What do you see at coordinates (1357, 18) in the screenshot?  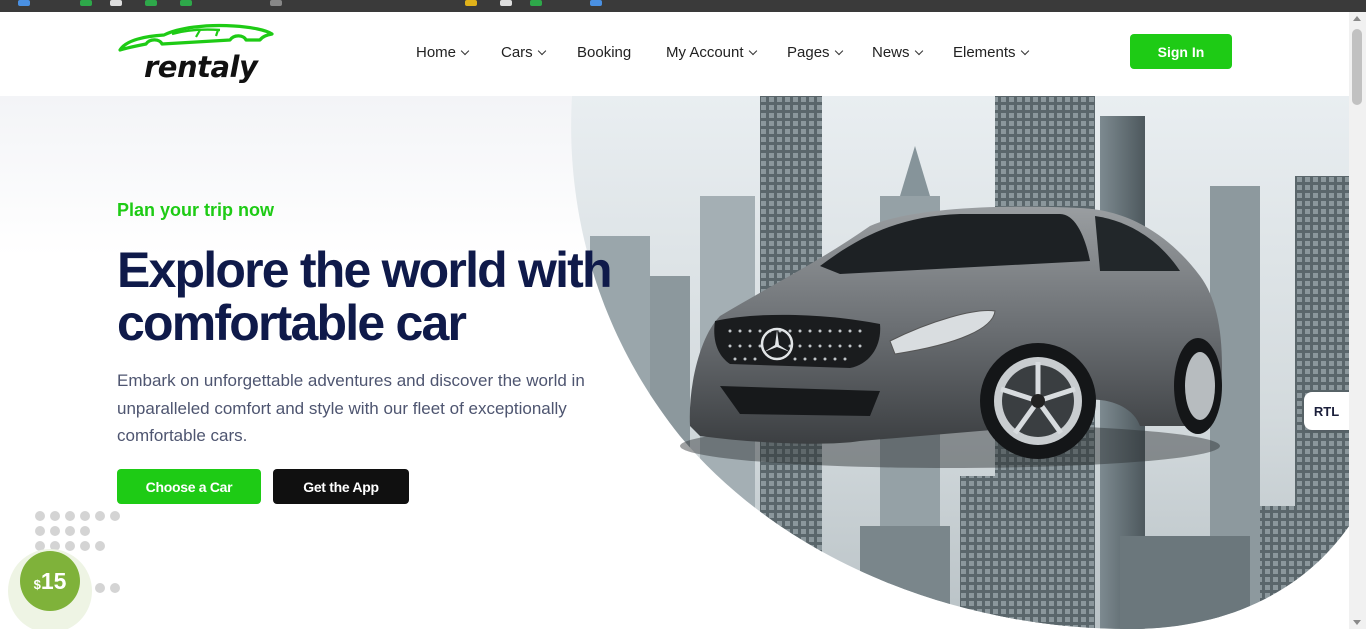 I see `scroll-up-arrow-icon` at bounding box center [1357, 18].